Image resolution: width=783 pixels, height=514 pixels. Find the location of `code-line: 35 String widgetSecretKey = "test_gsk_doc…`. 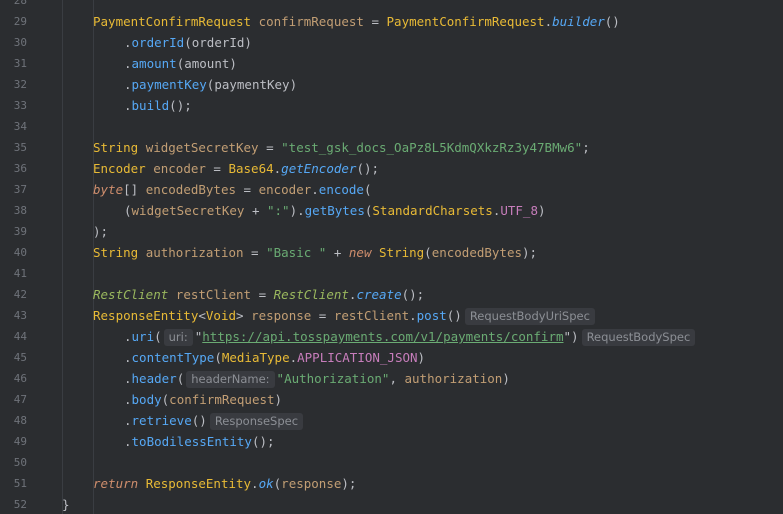

code-line: 35 String widgetSecretKey = "test_gsk_doc… is located at coordinates (391, 147).